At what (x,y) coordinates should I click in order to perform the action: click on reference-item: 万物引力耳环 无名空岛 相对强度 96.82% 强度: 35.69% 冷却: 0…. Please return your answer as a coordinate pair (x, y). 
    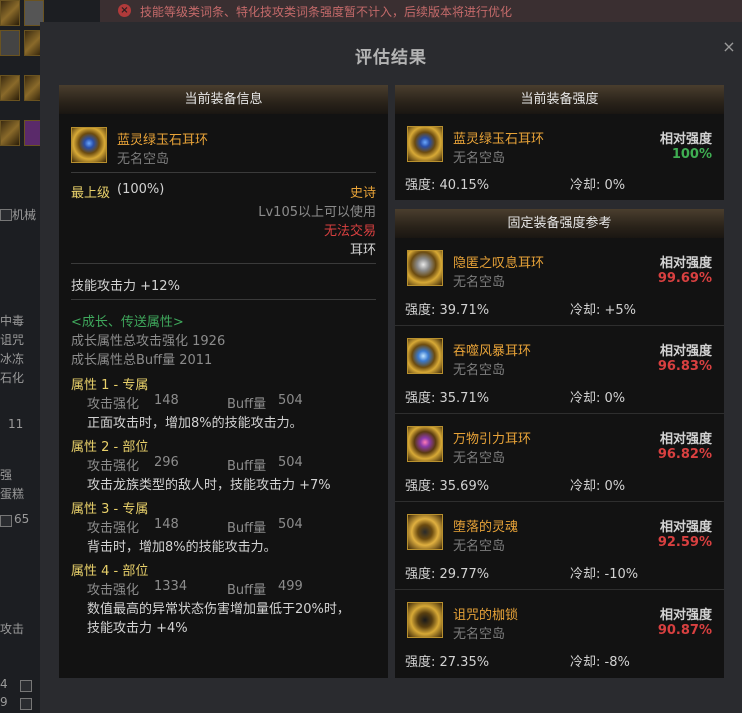
    Looking at the image, I should click on (559, 458).